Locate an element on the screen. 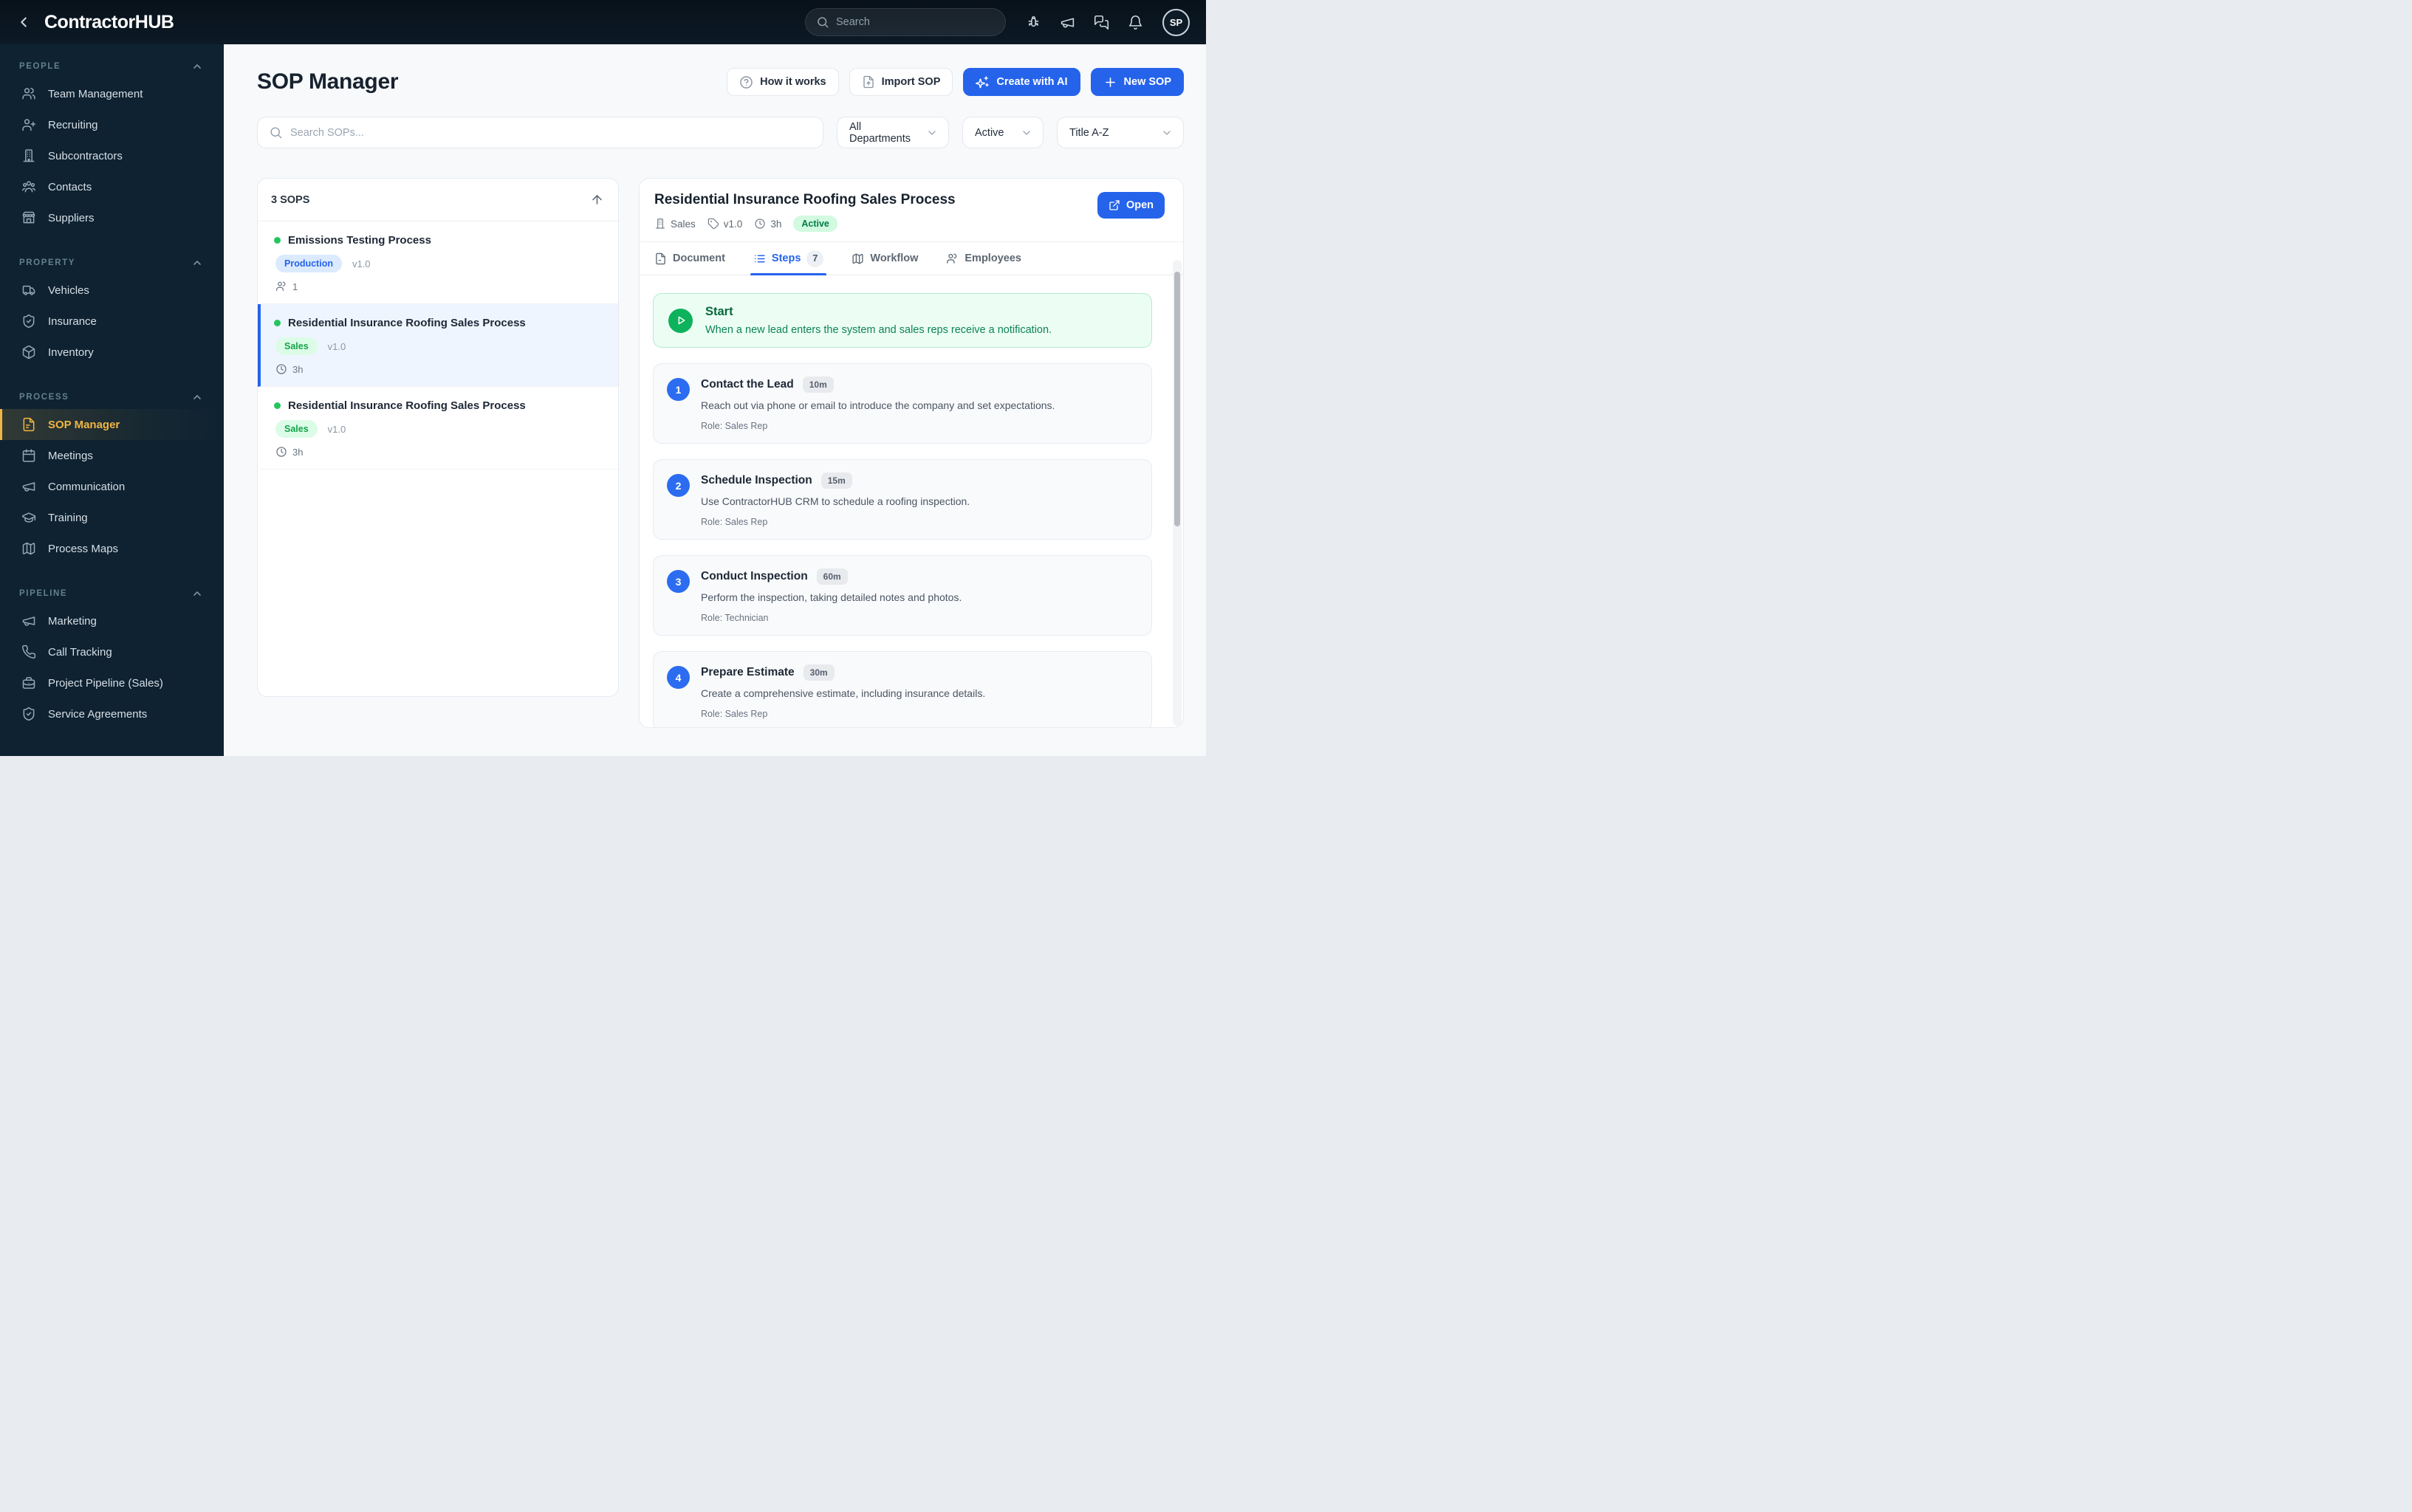 This screenshot has height=1512, width=2412. tab-label: Employees is located at coordinates (993, 258).